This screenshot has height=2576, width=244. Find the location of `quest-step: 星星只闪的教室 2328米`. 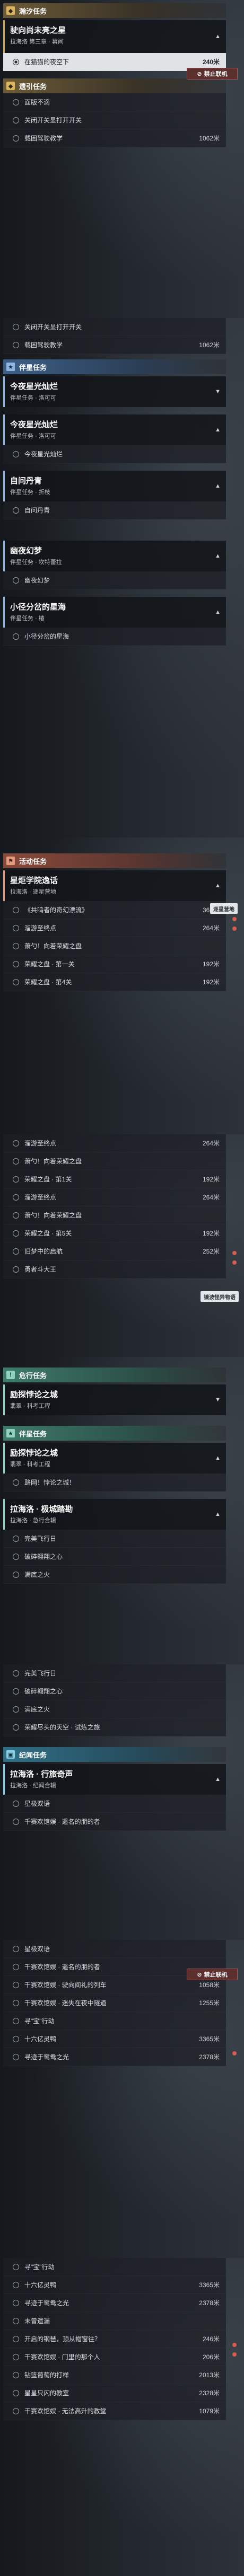

quest-step: 星星只闪的教室 2328米 is located at coordinates (115, 2393).